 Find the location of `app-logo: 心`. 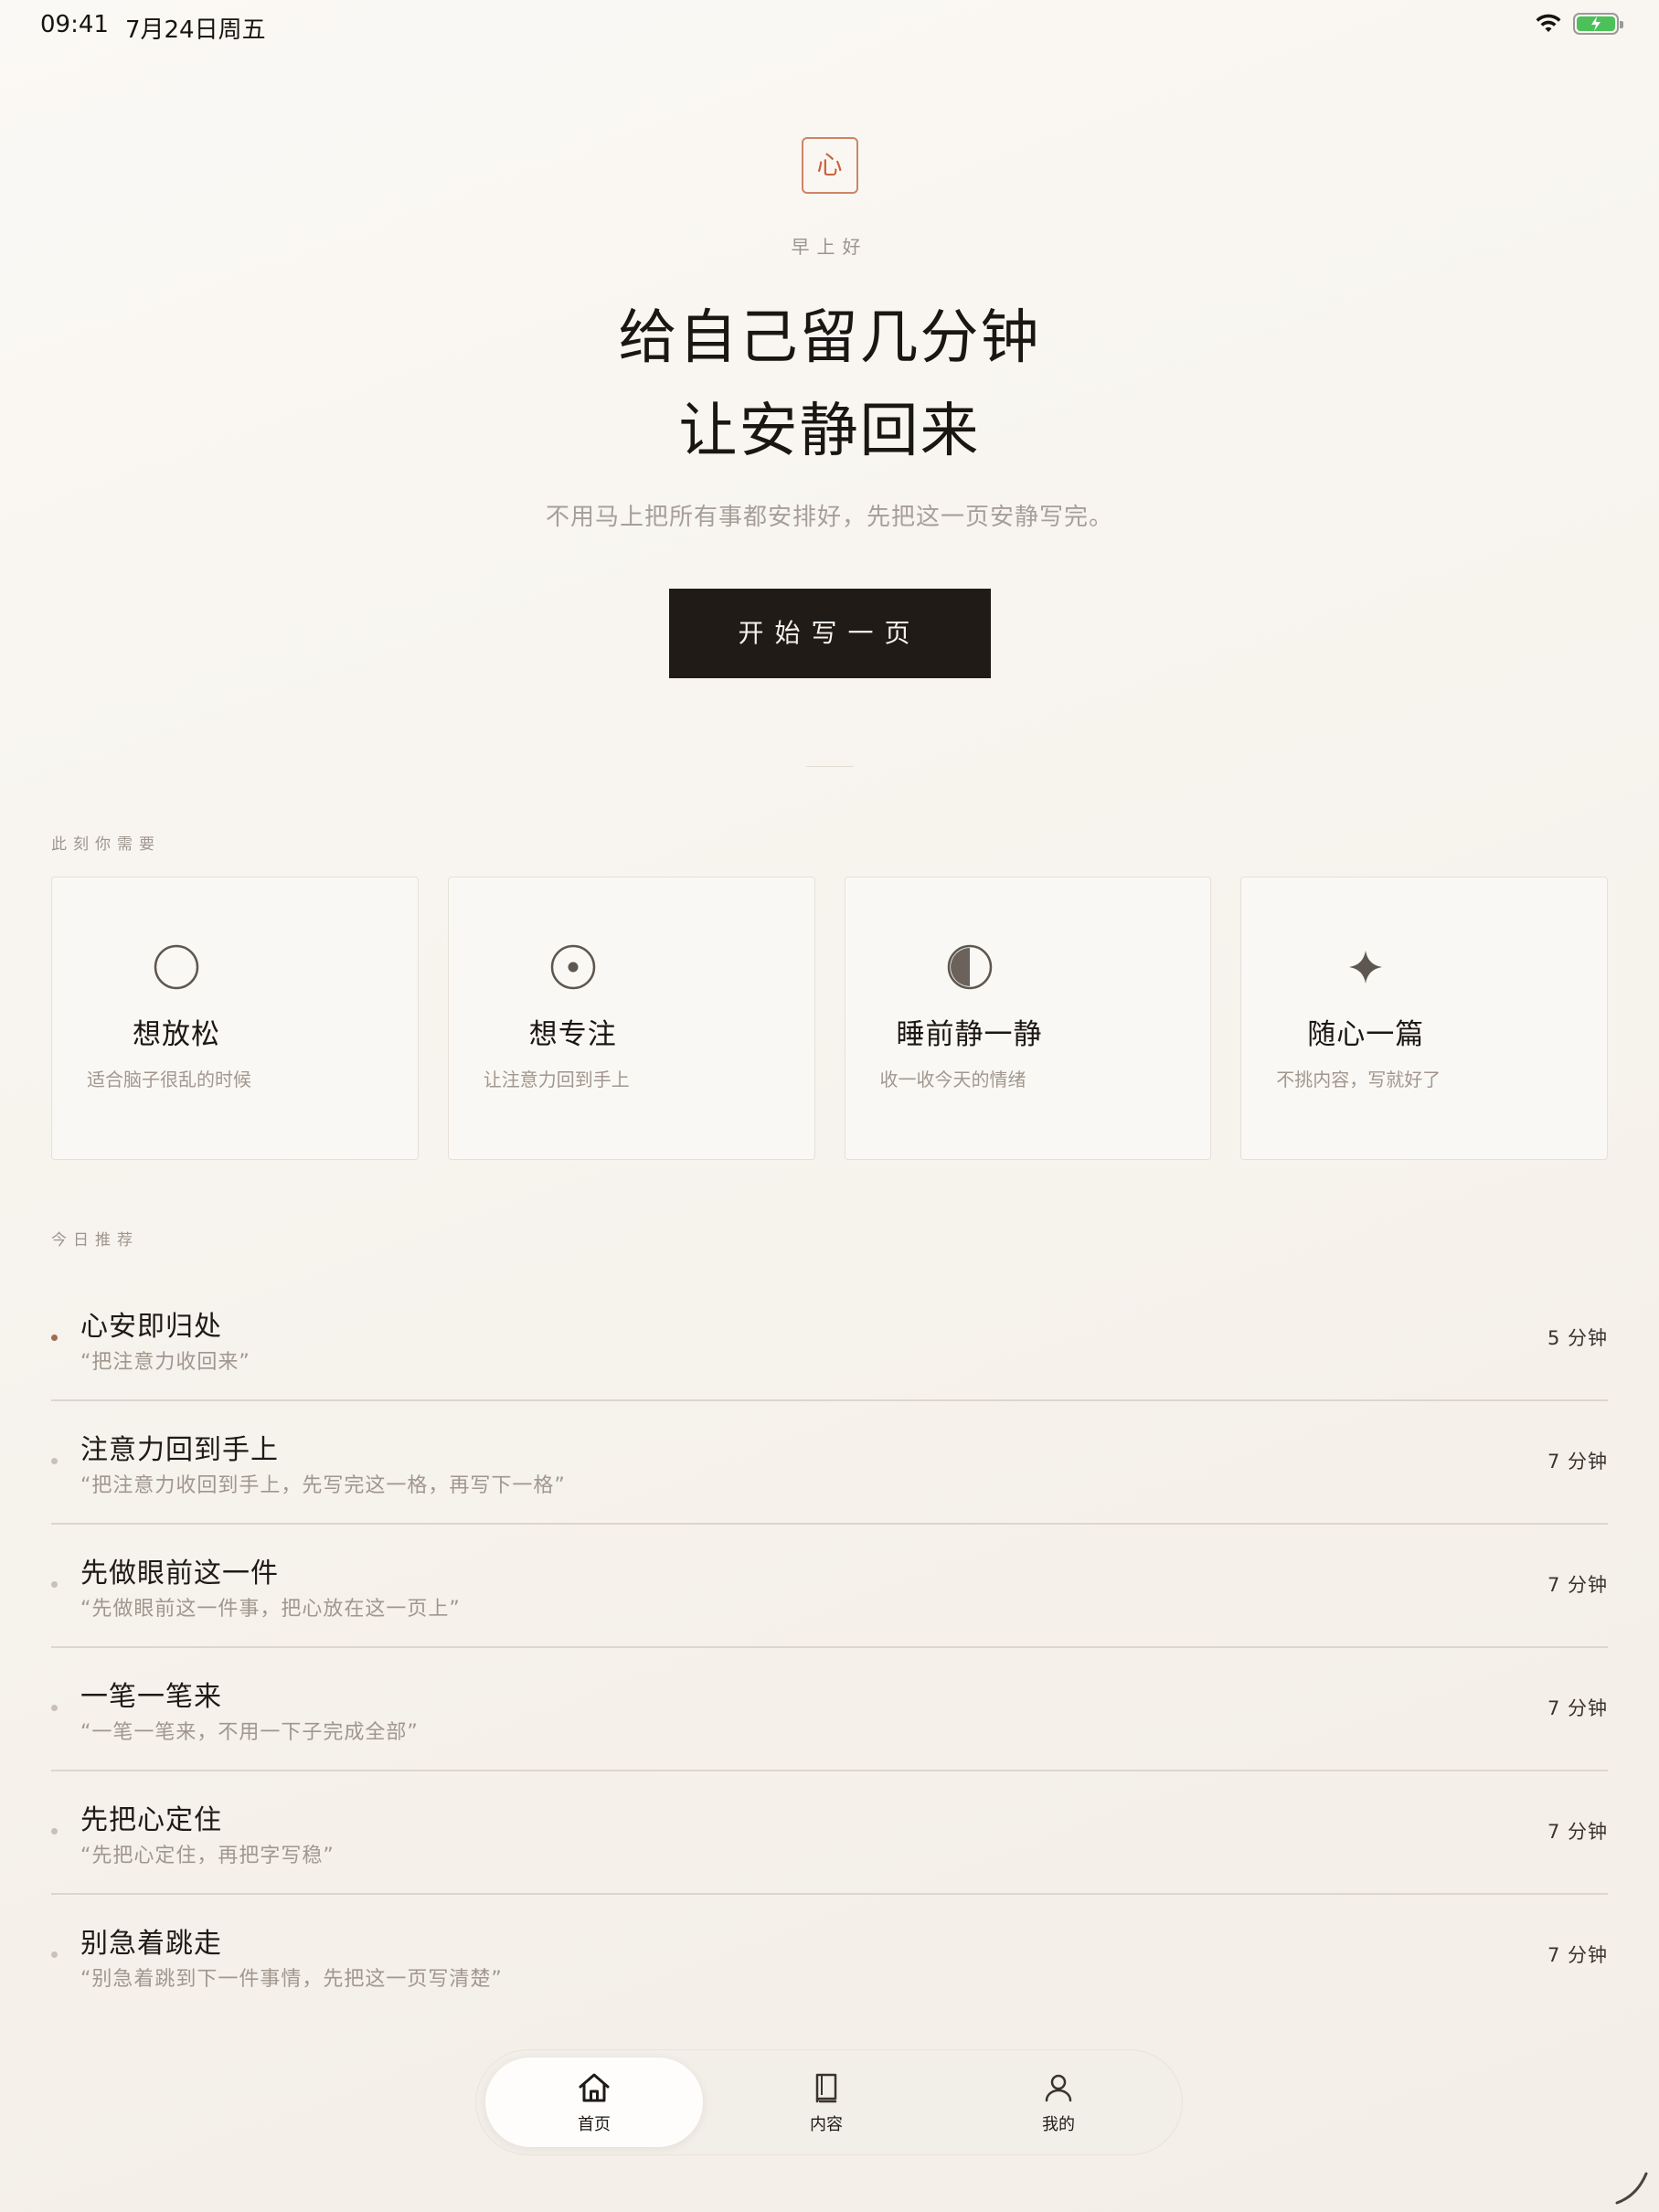

app-logo: 心 is located at coordinates (829, 165).